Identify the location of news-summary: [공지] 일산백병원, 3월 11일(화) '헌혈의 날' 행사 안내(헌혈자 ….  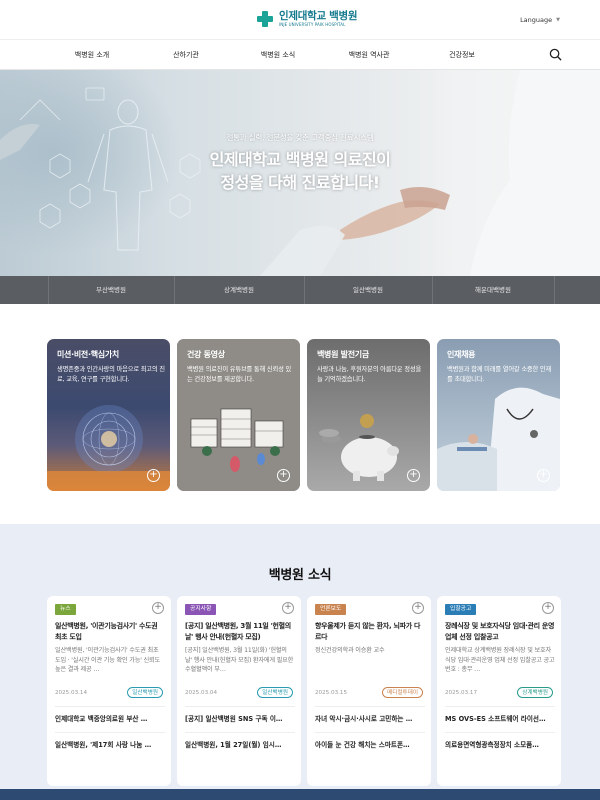
(239, 660).